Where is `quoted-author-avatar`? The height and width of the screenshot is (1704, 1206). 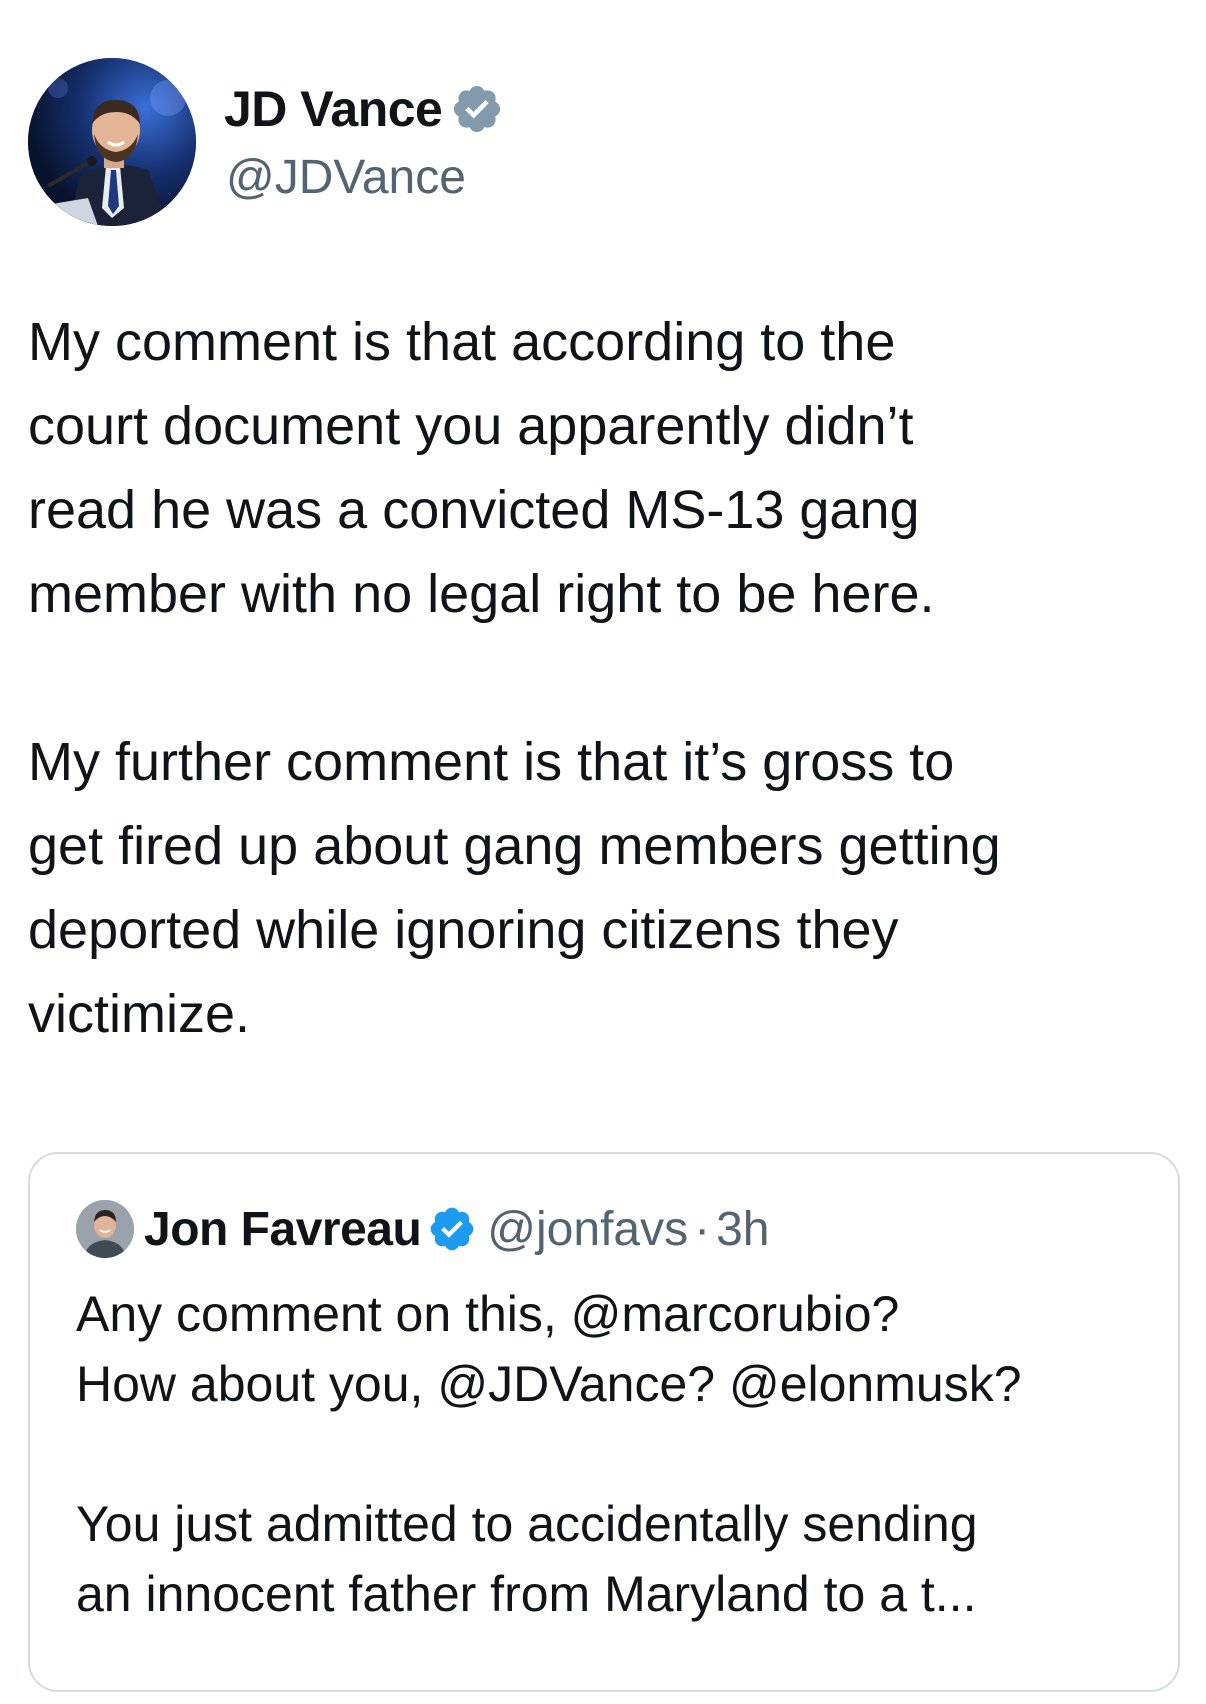
quoted-author-avatar is located at coordinates (105, 1229).